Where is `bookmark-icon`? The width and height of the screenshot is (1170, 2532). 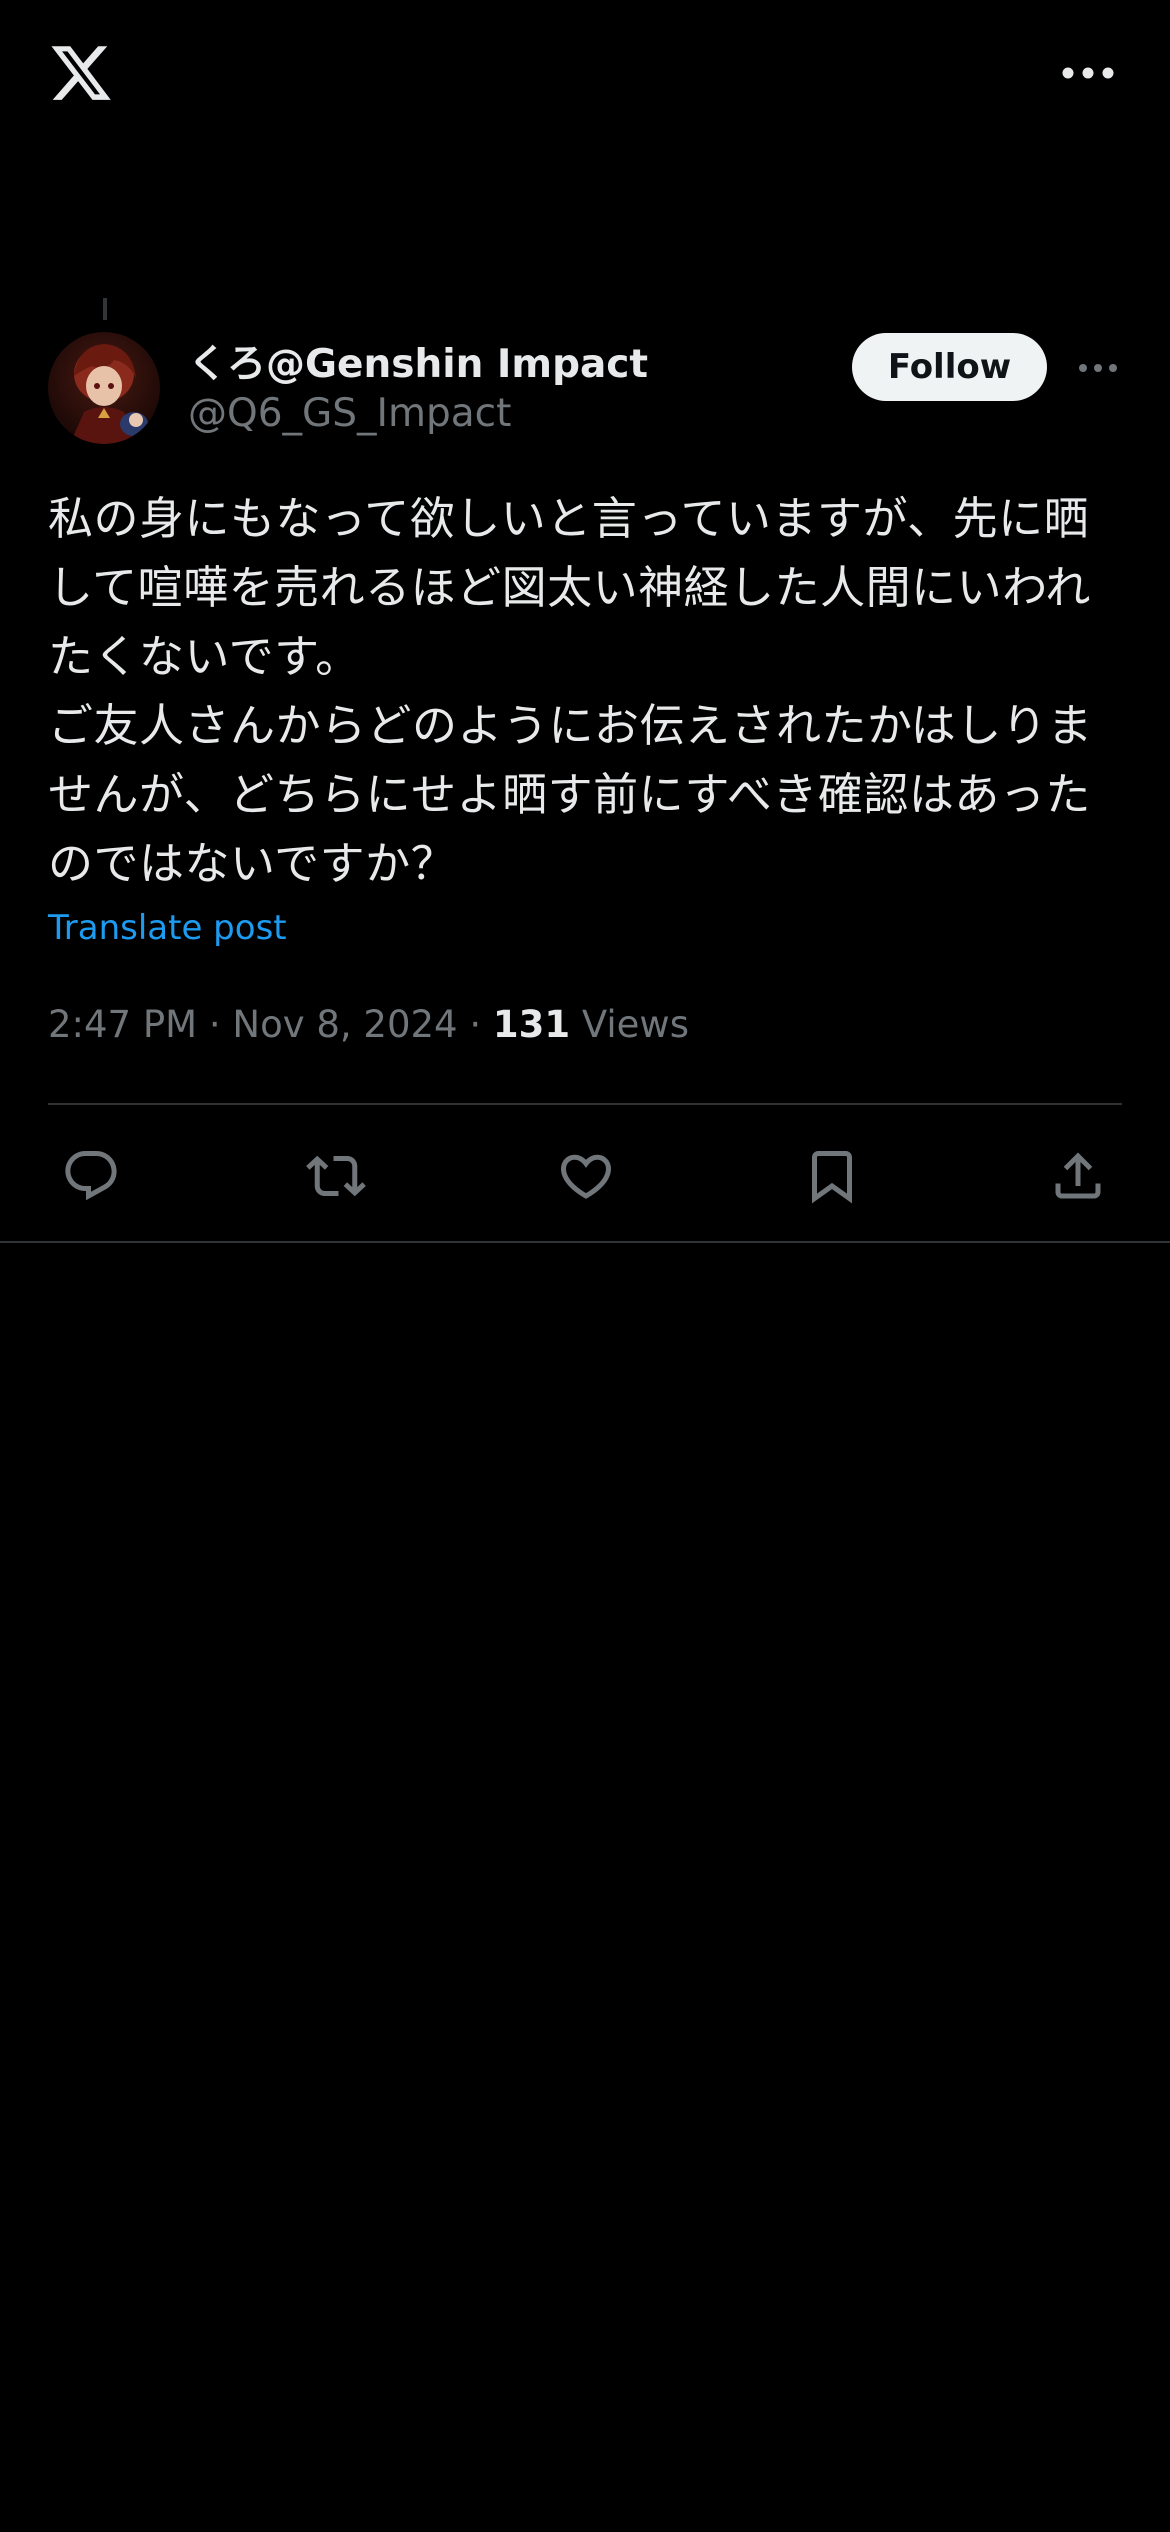
bookmark-icon is located at coordinates (832, 1177).